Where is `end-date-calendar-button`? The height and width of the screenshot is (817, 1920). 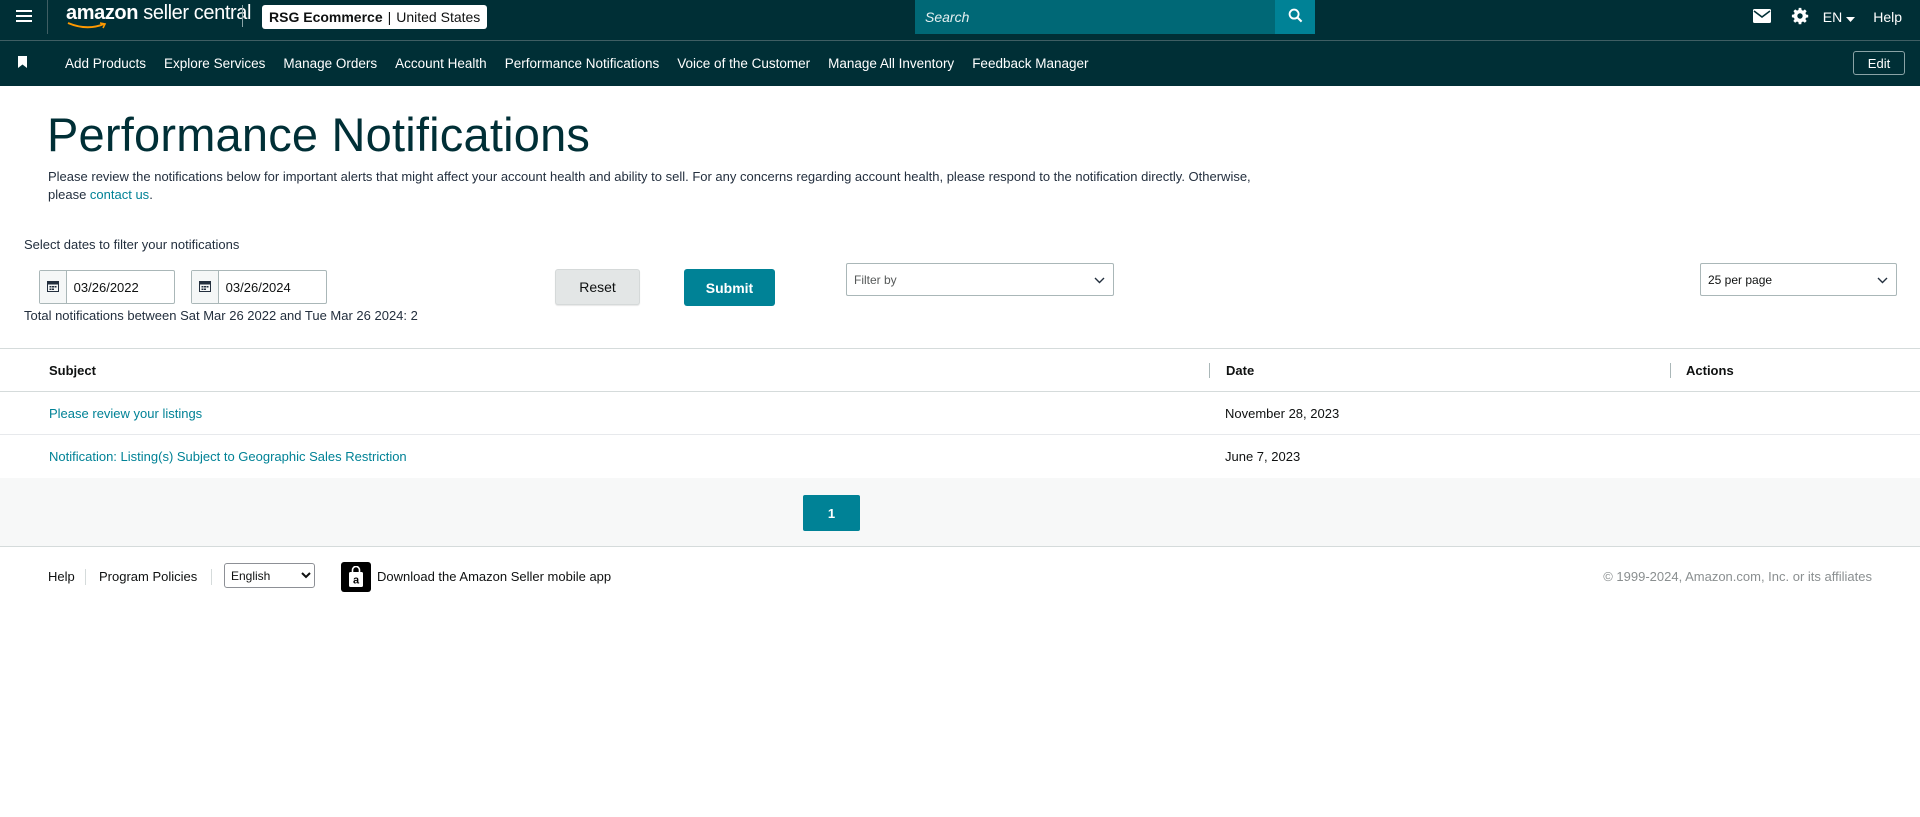 end-date-calendar-button is located at coordinates (205, 287).